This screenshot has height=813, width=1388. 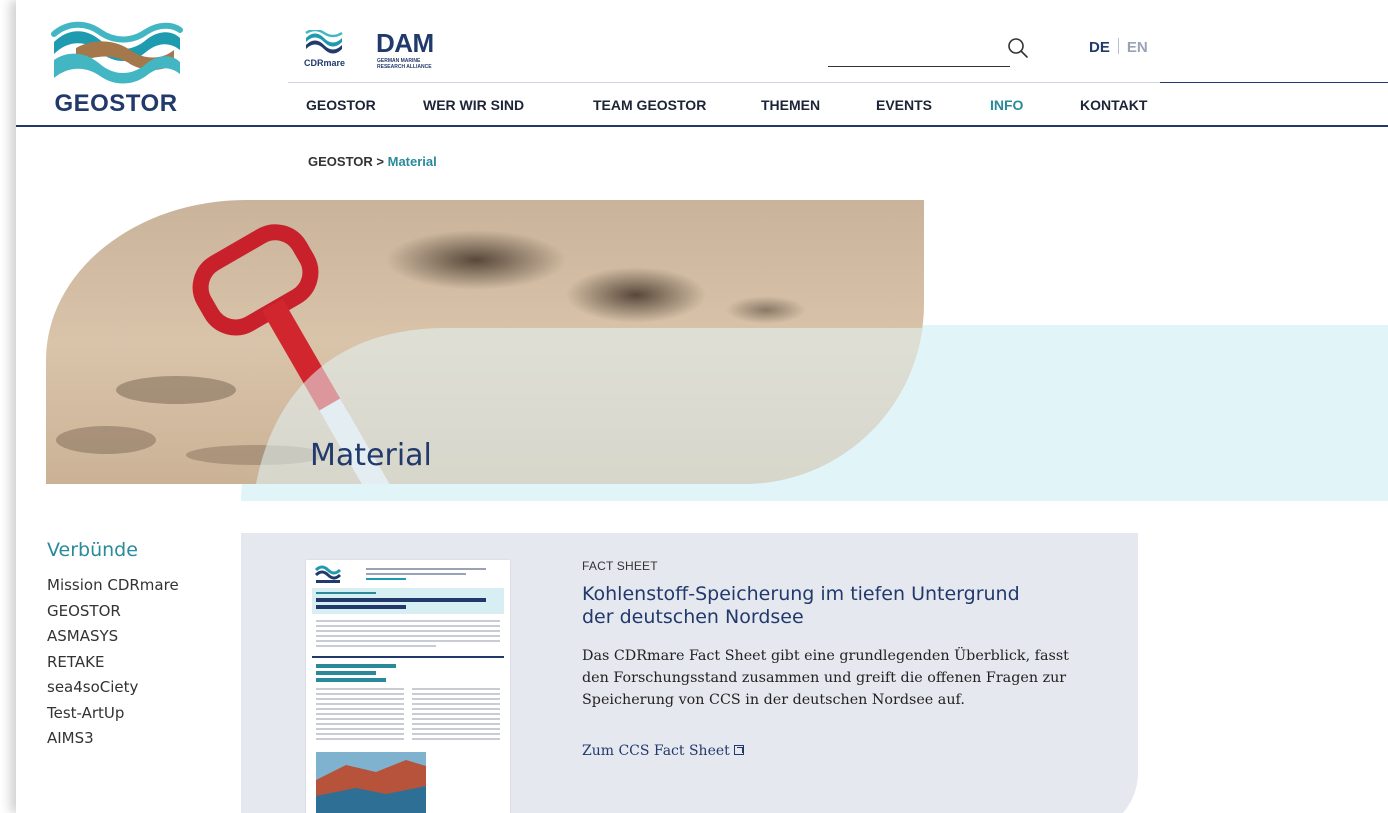 What do you see at coordinates (404, 67) in the screenshot?
I see `dam-subtitle-line-2: RESEARCH ALLIANCE` at bounding box center [404, 67].